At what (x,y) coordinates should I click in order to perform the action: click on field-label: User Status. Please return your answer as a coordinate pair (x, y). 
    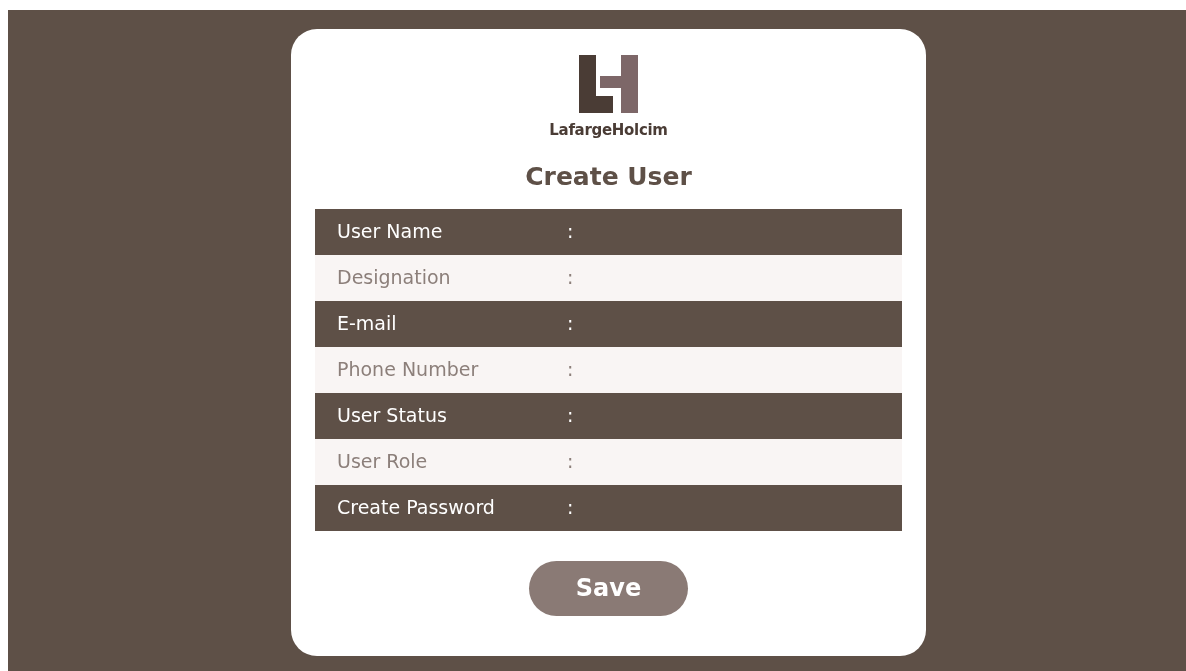
    Looking at the image, I should click on (392, 416).